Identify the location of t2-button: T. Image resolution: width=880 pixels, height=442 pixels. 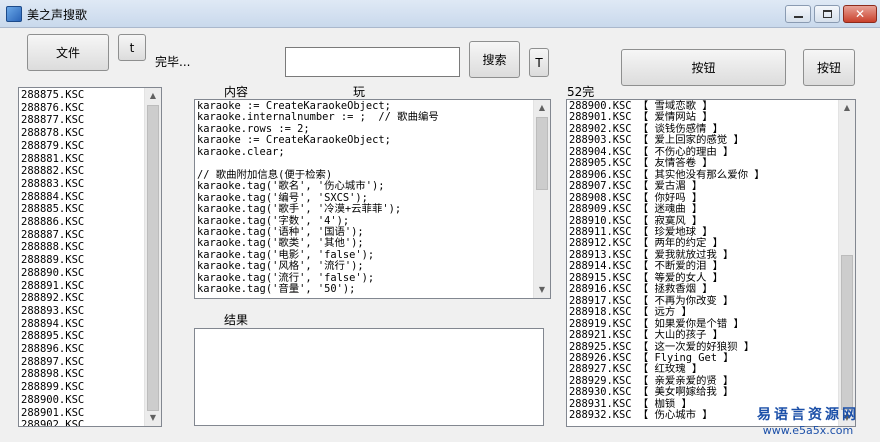
(539, 62).